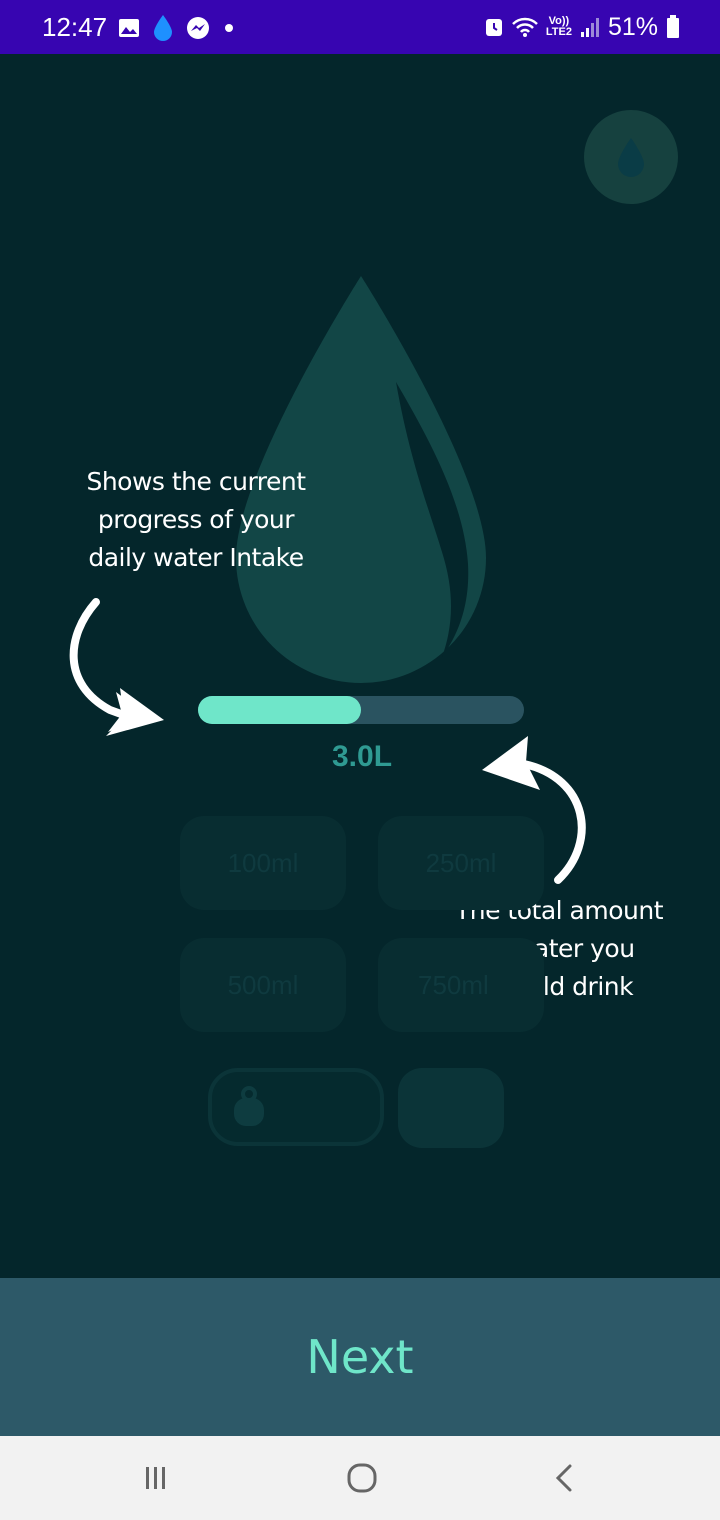 The height and width of the screenshot is (1520, 720). I want to click on messenger-icon, so click(198, 28).